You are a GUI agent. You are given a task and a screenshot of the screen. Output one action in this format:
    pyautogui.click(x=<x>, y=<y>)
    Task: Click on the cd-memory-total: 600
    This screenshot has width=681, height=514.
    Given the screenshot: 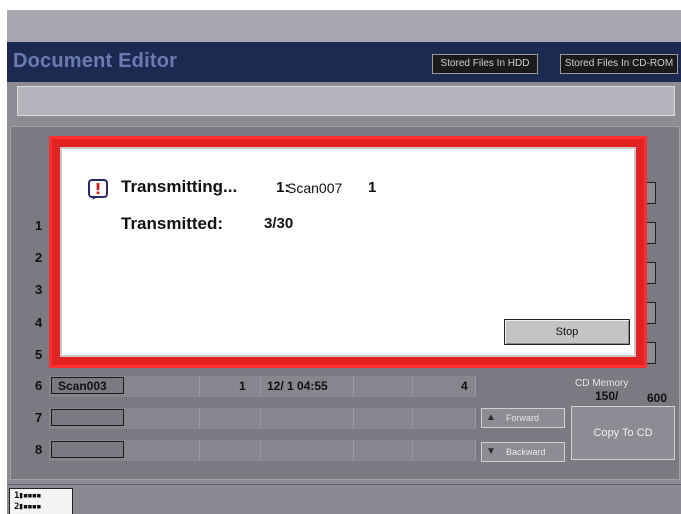 What is the action you would take?
    pyautogui.click(x=657, y=398)
    